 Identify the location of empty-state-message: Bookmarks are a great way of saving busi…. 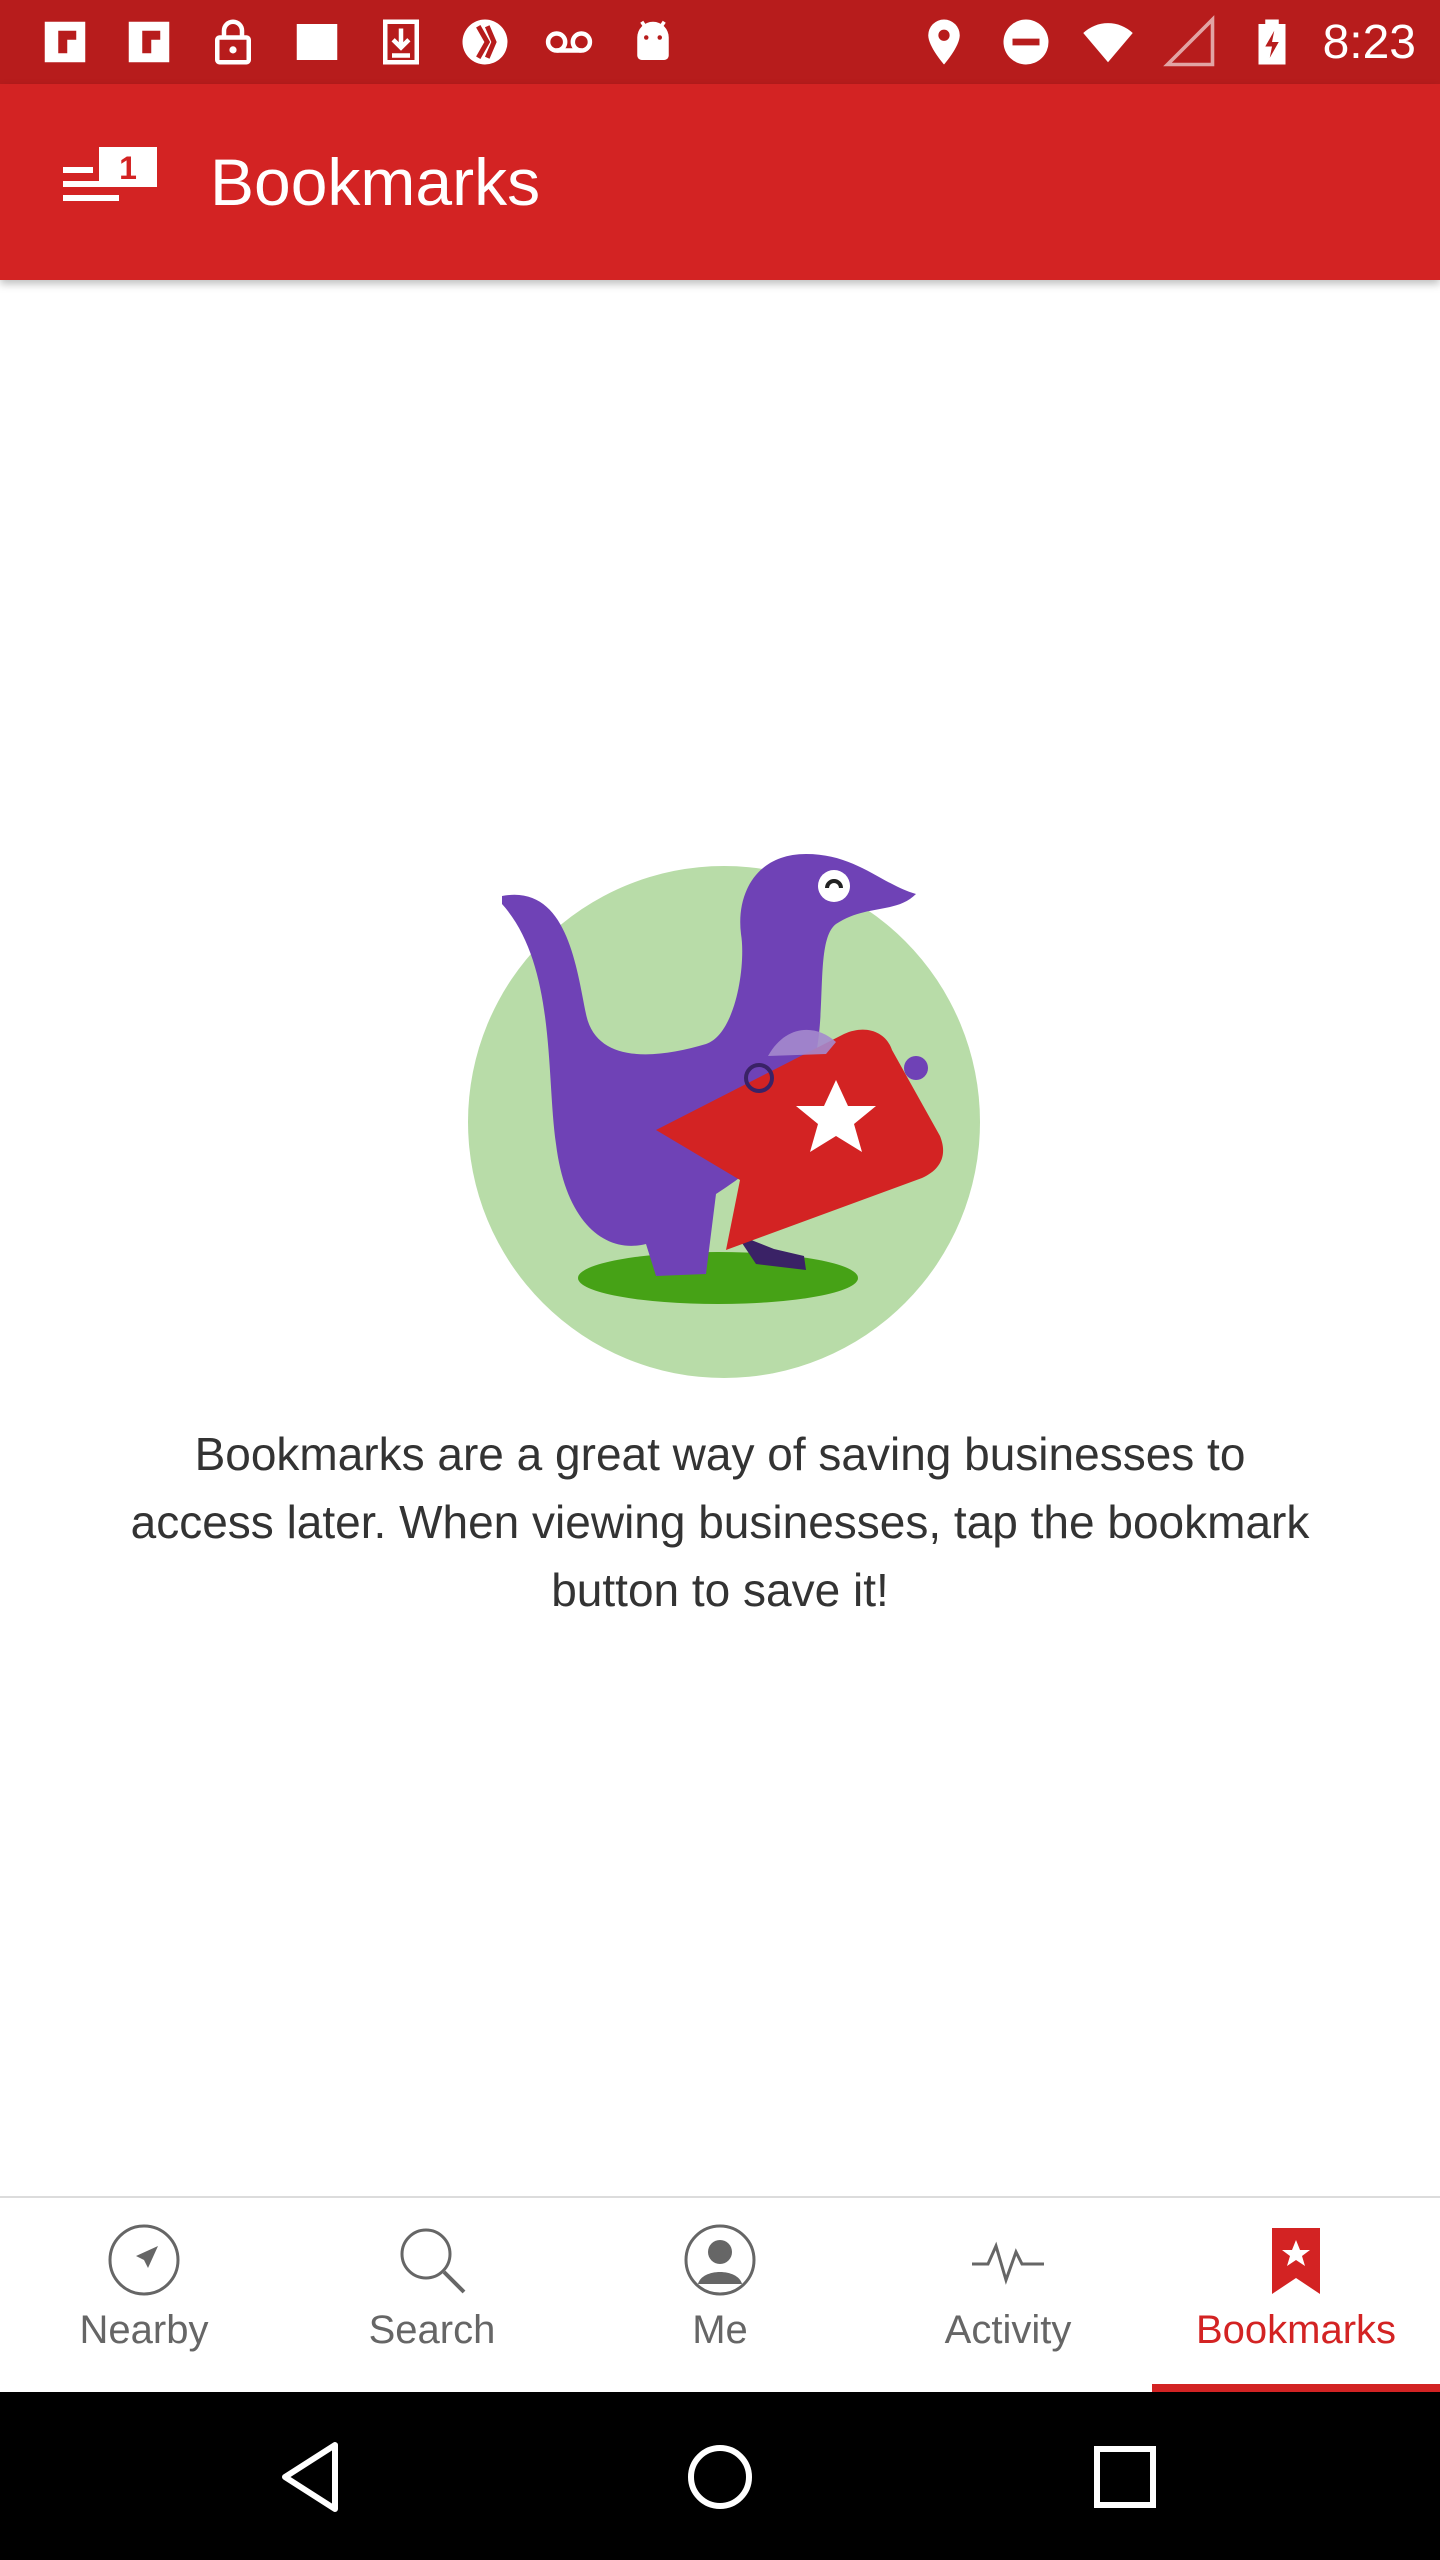
(720, 1522).